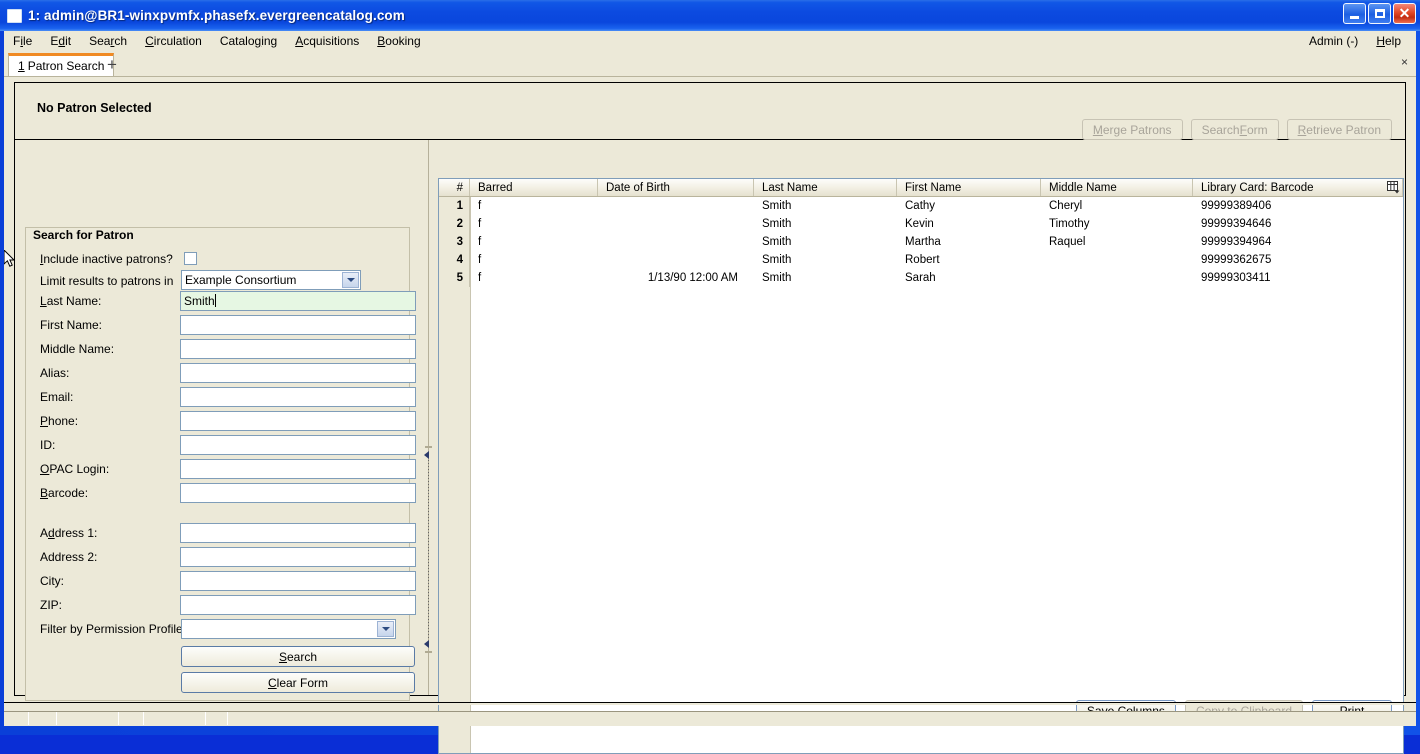 The image size is (1420, 754). What do you see at coordinates (1132, 129) in the screenshot?
I see `merge-patrons-button: Merge Patrons` at bounding box center [1132, 129].